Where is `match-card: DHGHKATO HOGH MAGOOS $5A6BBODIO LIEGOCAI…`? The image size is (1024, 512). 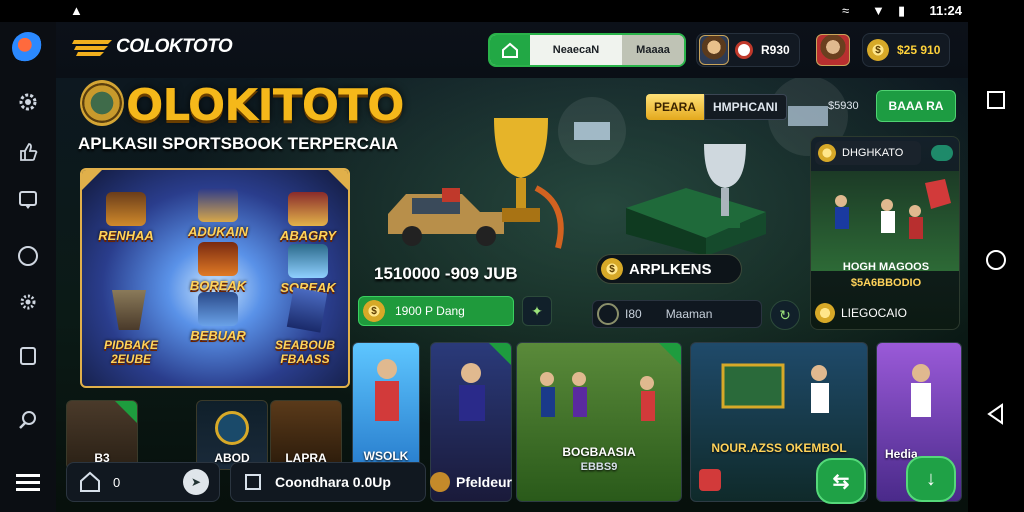 match-card: DHGHKATO HOGH MAGOOS $5A6BBODIO LIEGOCAI… is located at coordinates (885, 233).